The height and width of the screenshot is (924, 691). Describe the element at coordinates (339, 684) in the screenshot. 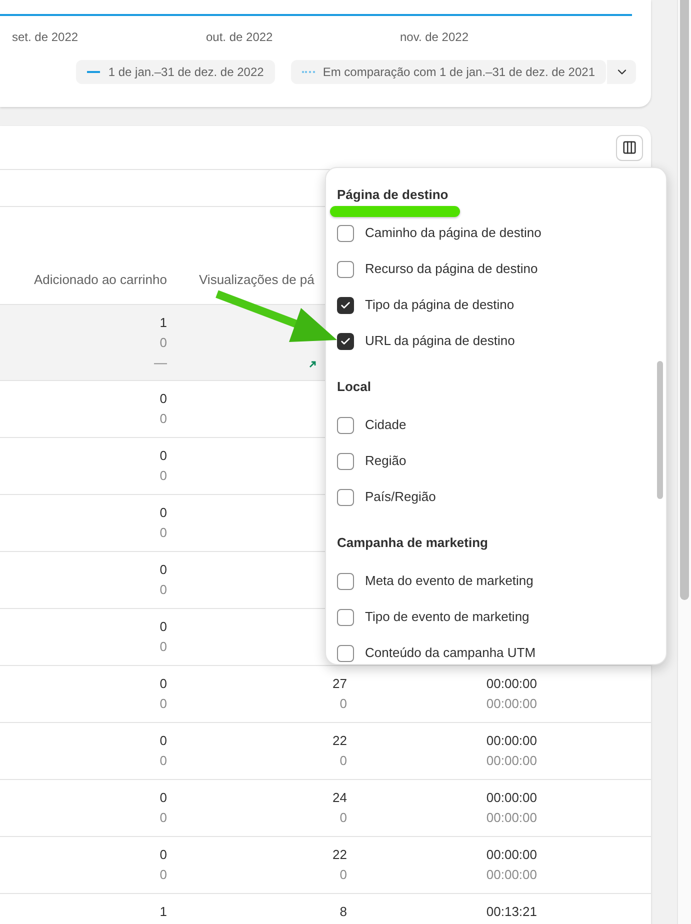

I see `current-value: 27` at that location.